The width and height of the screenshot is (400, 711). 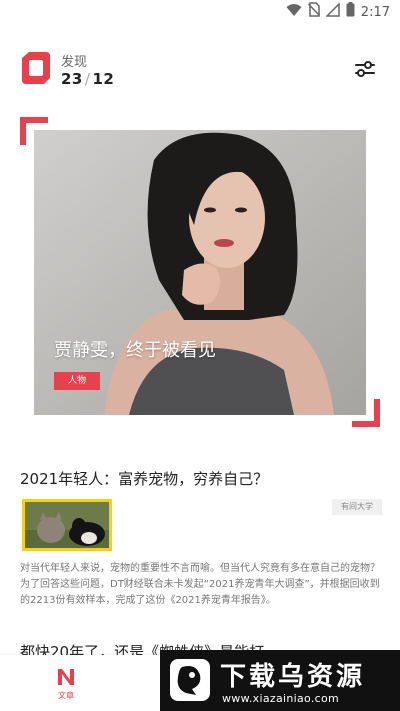 I want to click on wifi-icon, so click(x=294, y=12).